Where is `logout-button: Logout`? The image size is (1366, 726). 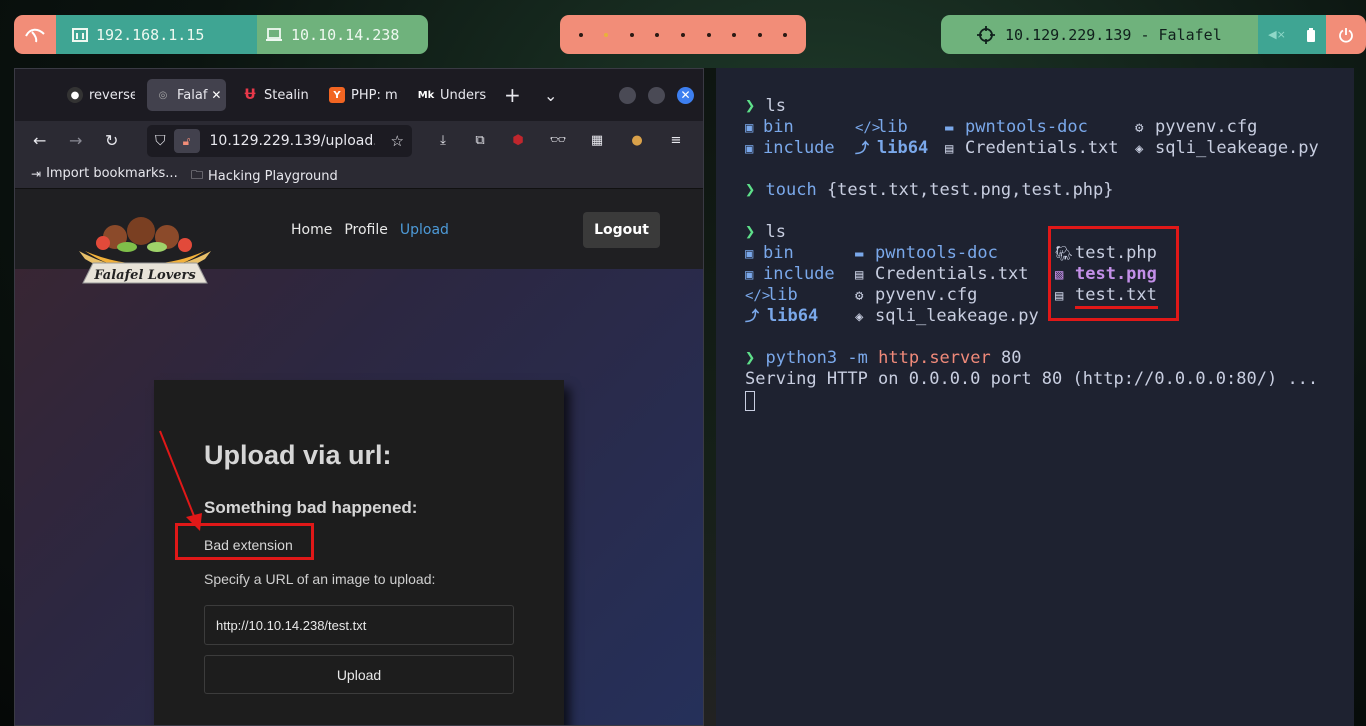 logout-button: Logout is located at coordinates (621, 230).